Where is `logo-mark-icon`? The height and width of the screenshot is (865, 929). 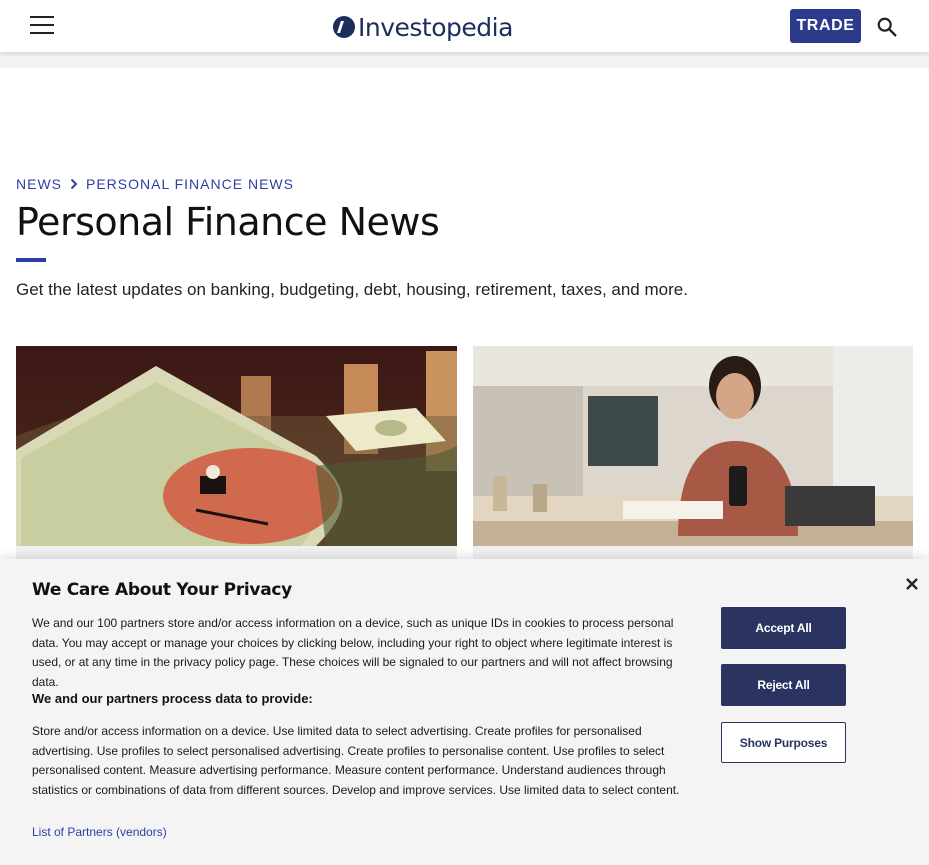 logo-mark-icon is located at coordinates (344, 27).